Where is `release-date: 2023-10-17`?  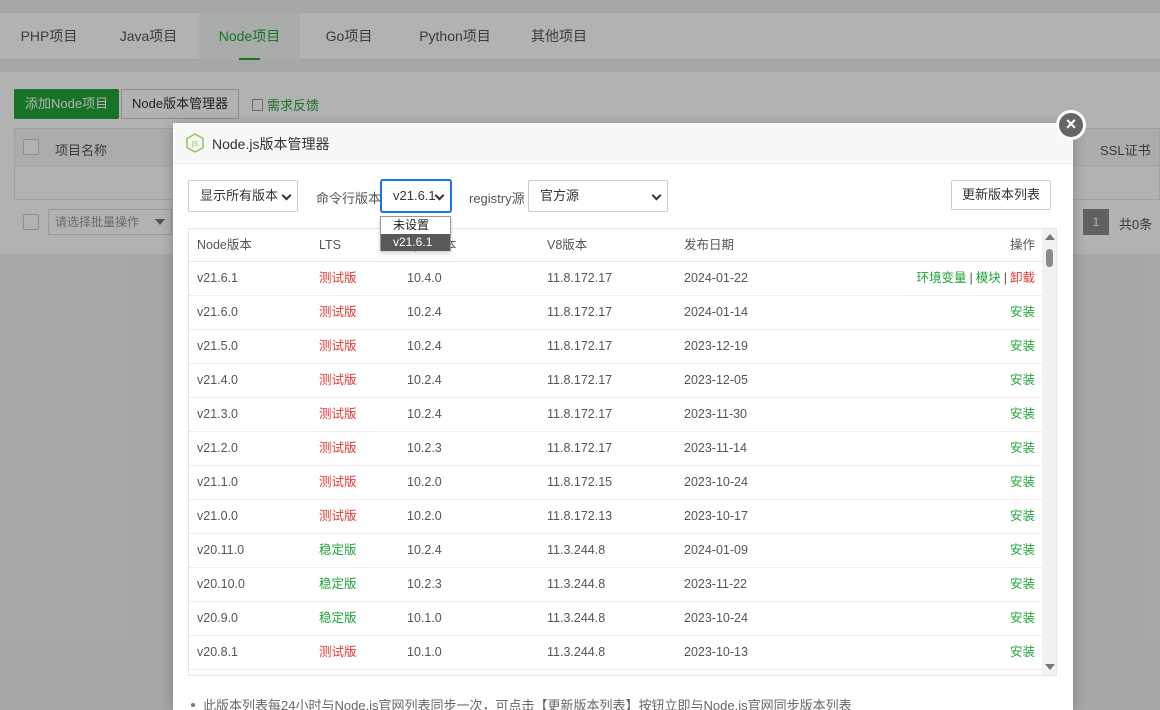
release-date: 2023-10-17 is located at coordinates (716, 516).